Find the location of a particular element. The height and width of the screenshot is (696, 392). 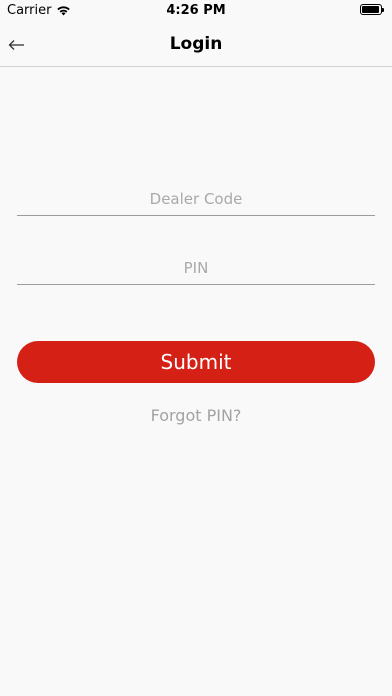

battery-icon is located at coordinates (372, 9).